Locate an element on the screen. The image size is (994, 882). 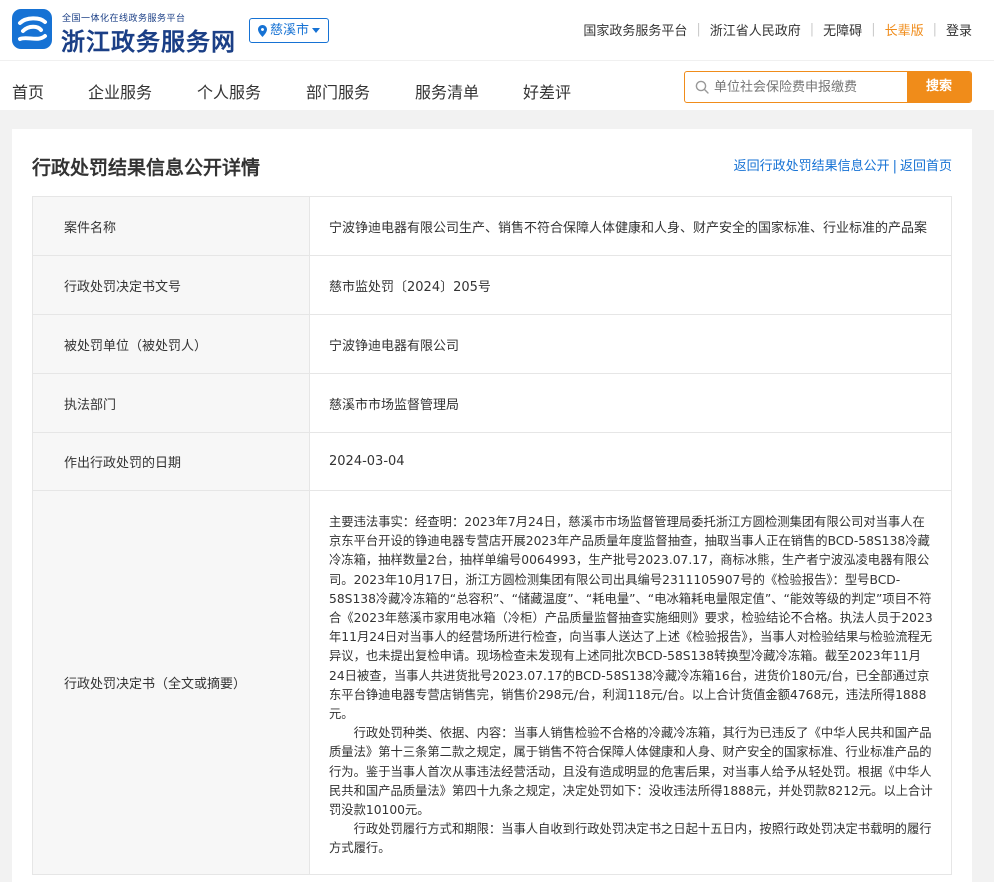
zhejiang-logo-icon is located at coordinates (32, 29).